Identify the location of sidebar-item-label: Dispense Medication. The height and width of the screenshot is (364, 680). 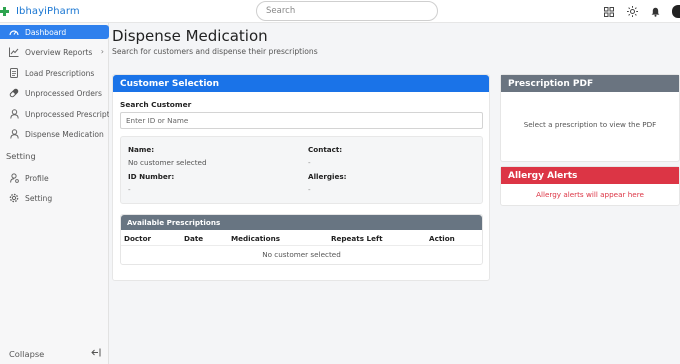
(64, 134).